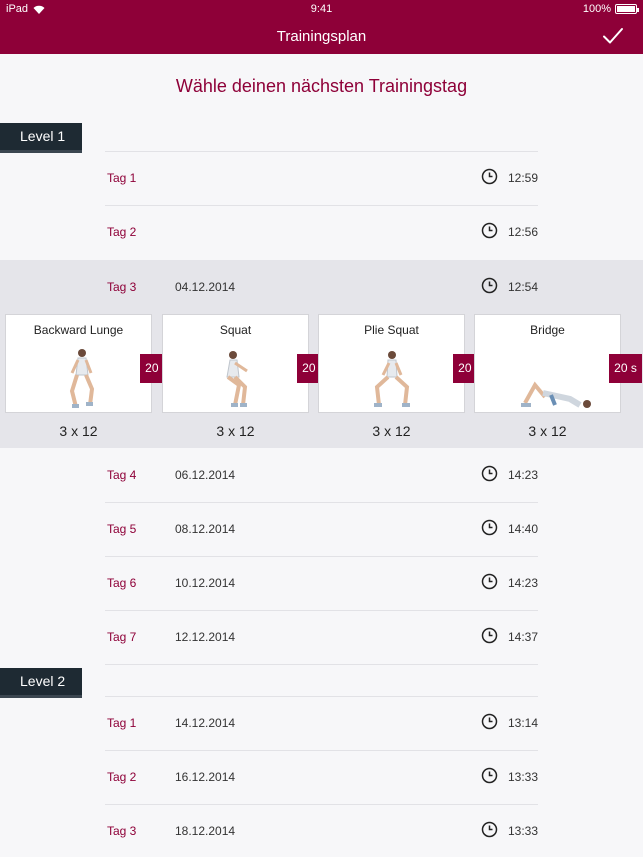  I want to click on day-date: 16.12.2014, so click(205, 777).